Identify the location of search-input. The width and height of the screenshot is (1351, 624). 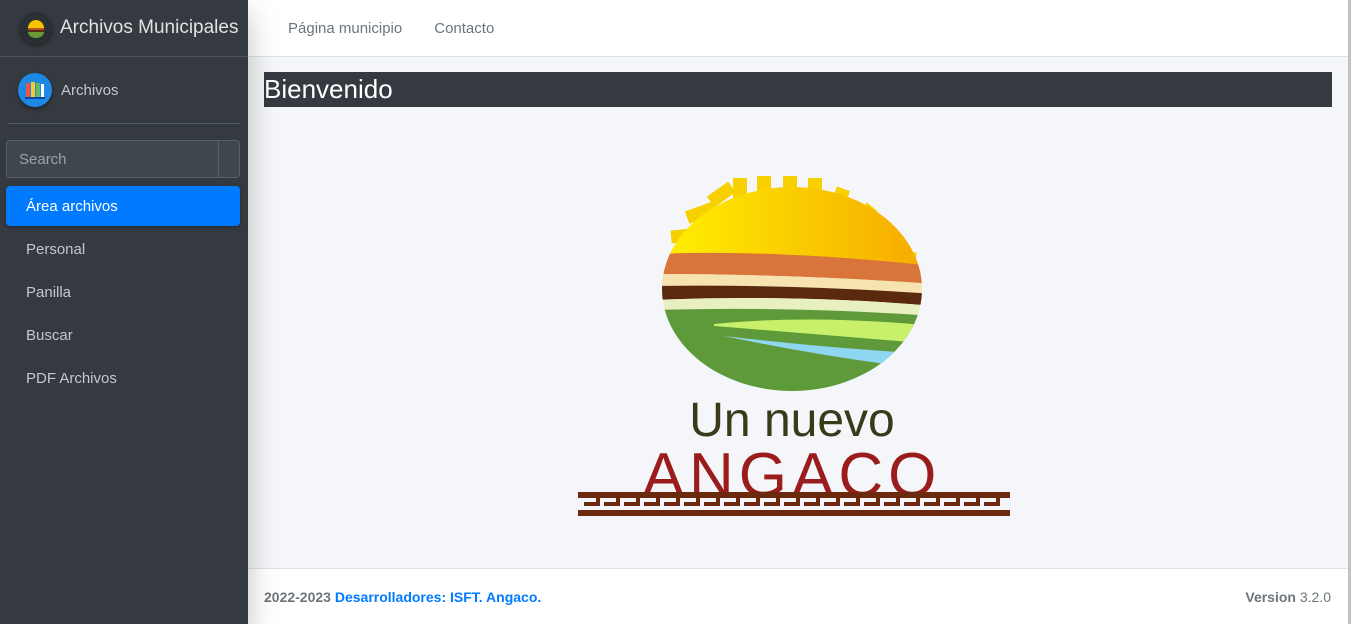
(112, 159).